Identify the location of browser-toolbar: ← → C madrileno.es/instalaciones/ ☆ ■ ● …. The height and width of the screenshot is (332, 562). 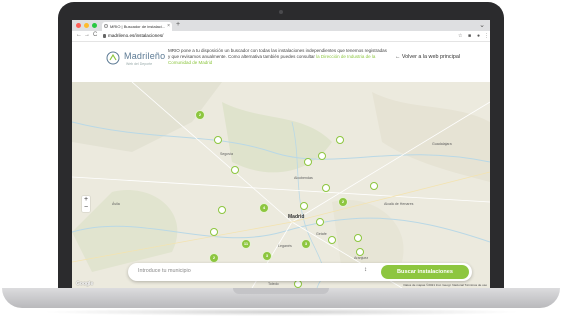
(281, 36).